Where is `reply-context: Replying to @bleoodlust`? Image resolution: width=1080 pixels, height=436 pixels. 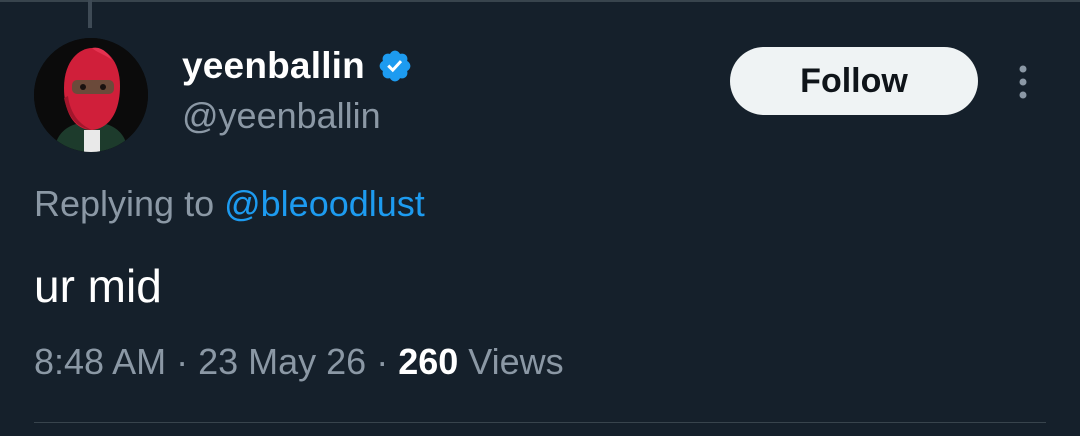
reply-context: Replying to @bleoodlust is located at coordinates (229, 204).